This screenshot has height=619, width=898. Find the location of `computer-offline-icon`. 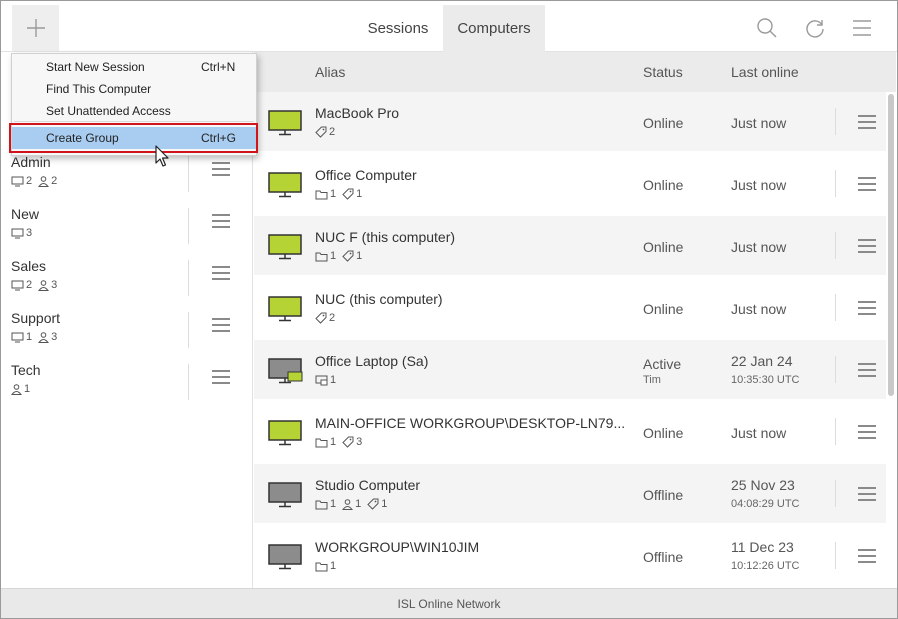

computer-offline-icon is located at coordinates (285, 557).